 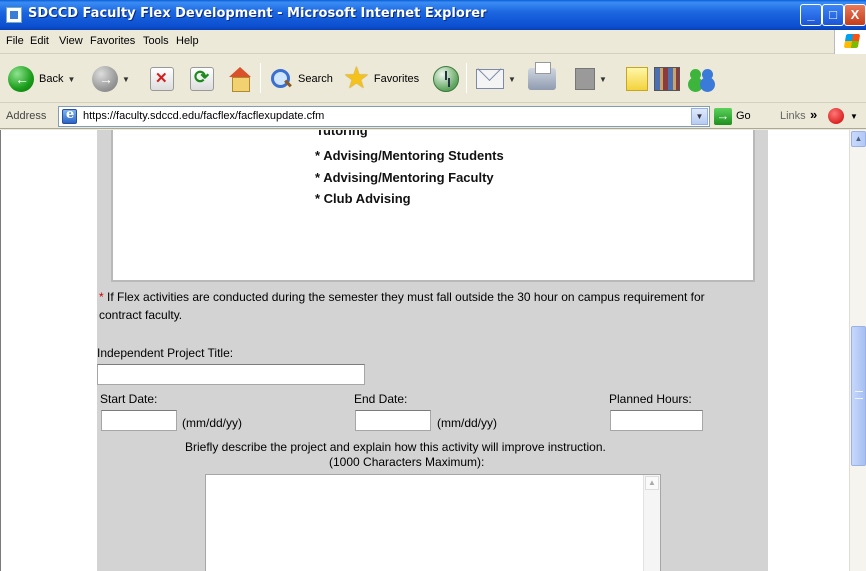 I want to click on end-date-format-hint: (mm/dd/yy), so click(x=467, y=423).